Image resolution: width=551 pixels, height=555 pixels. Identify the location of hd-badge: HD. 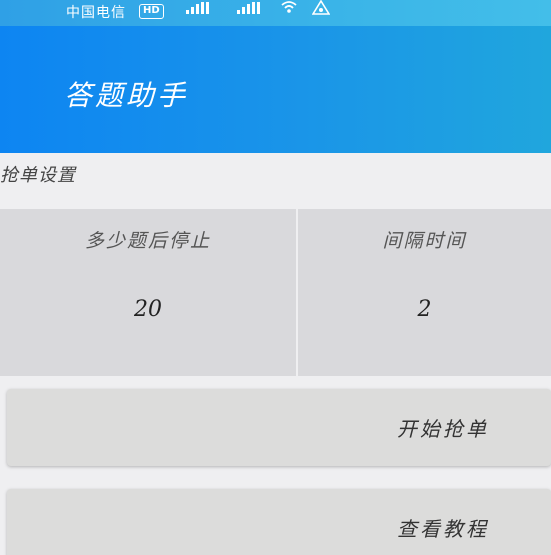
(151, 11).